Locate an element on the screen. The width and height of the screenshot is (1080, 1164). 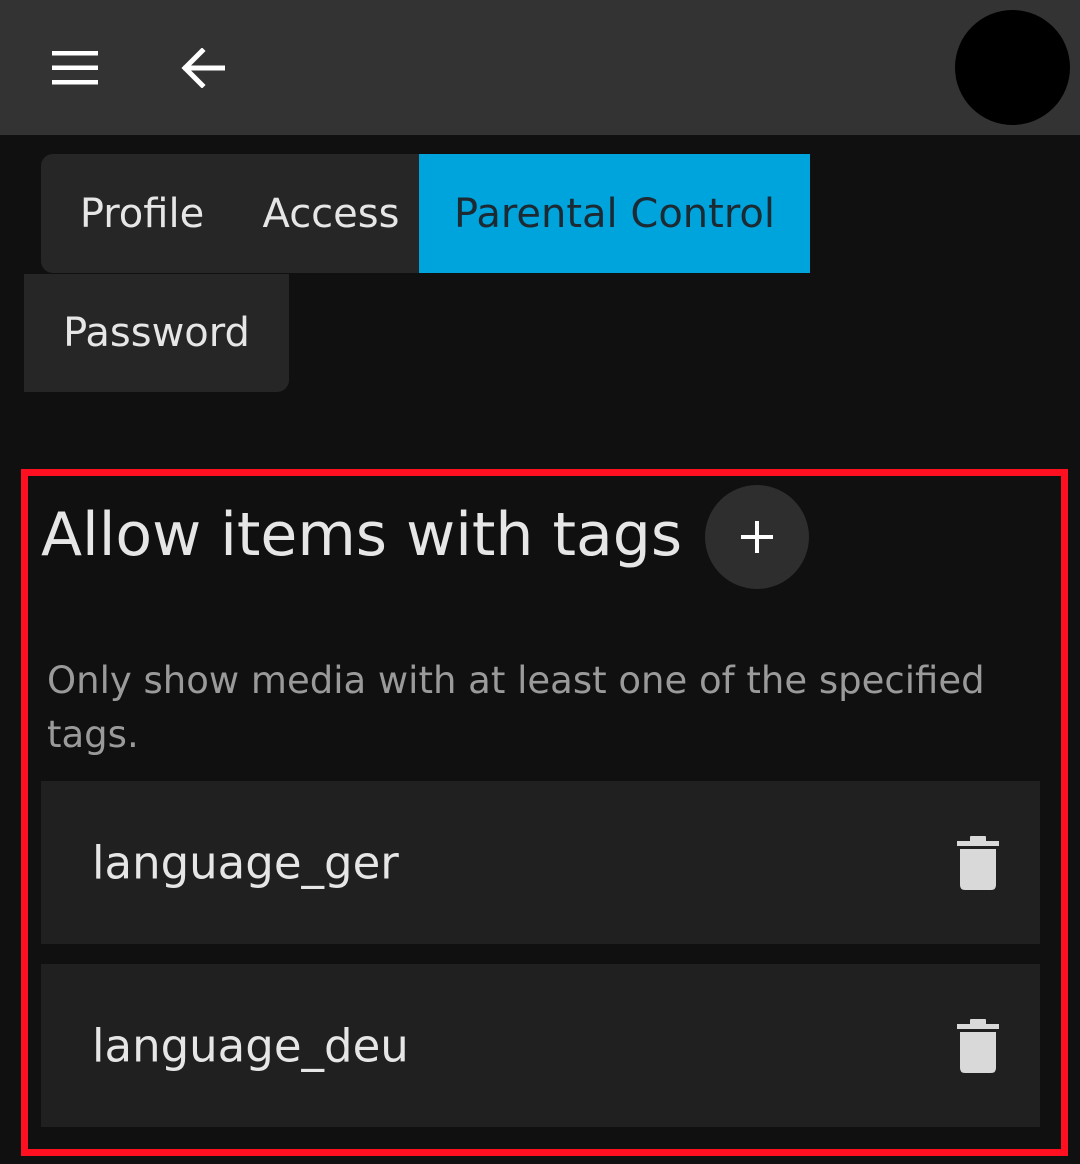
back-button is located at coordinates (203, 68).